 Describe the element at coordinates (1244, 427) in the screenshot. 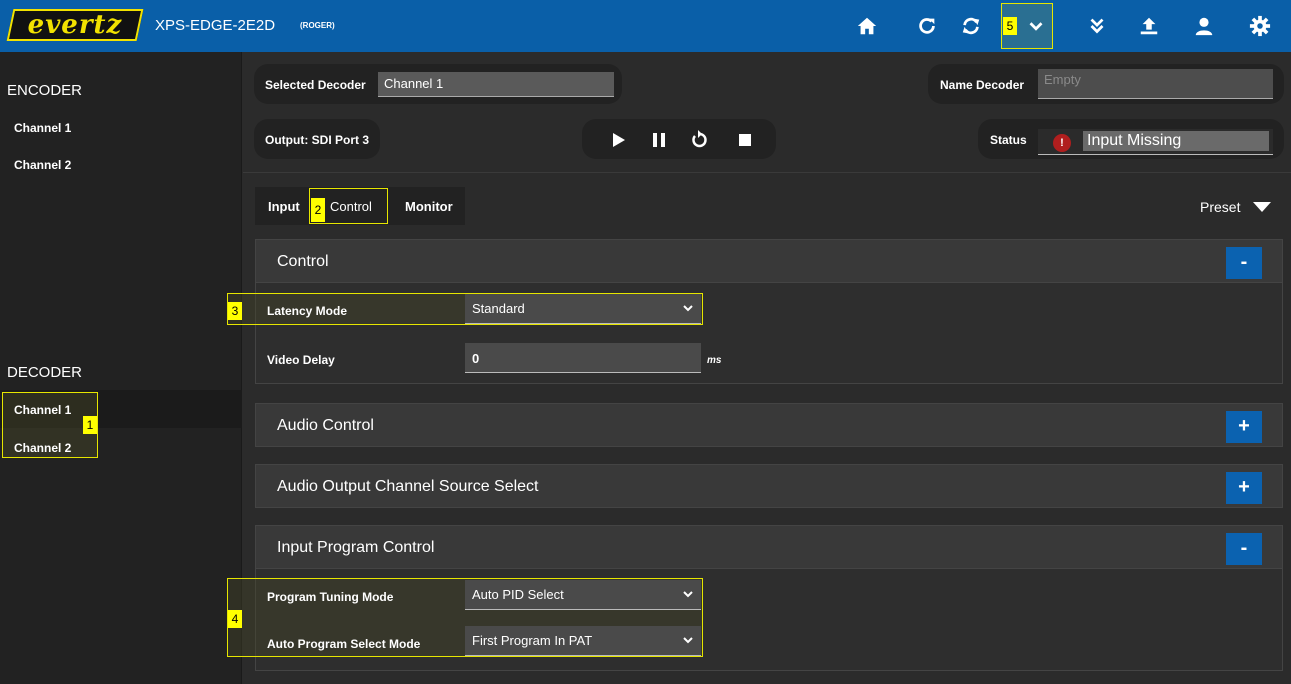

I see `expand-audio-control-button: +` at that location.